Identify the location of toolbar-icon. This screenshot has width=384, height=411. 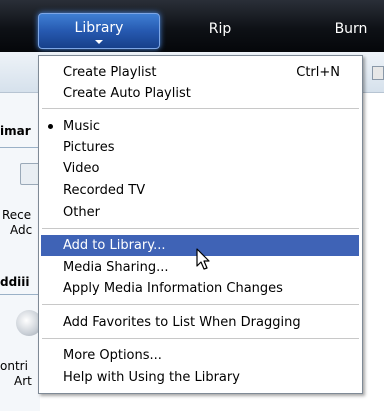
(378, 73).